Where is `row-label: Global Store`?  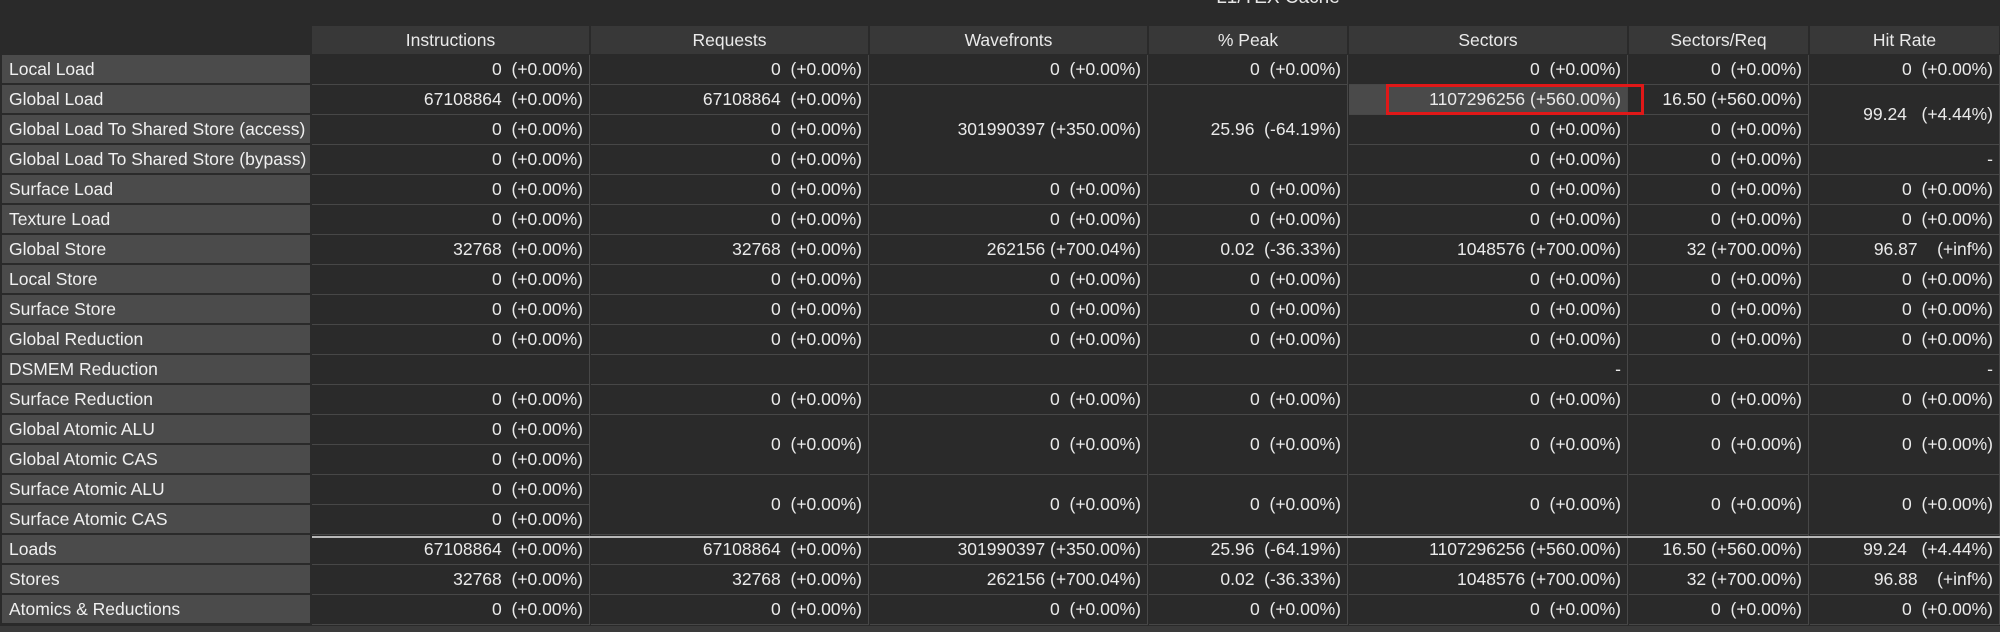 row-label: Global Store is located at coordinates (156, 249).